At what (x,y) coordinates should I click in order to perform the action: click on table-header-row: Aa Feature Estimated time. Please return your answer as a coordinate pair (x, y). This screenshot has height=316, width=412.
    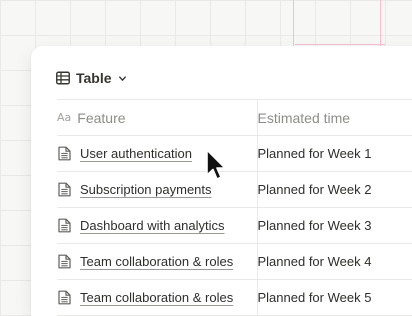
    Looking at the image, I should click on (234, 117).